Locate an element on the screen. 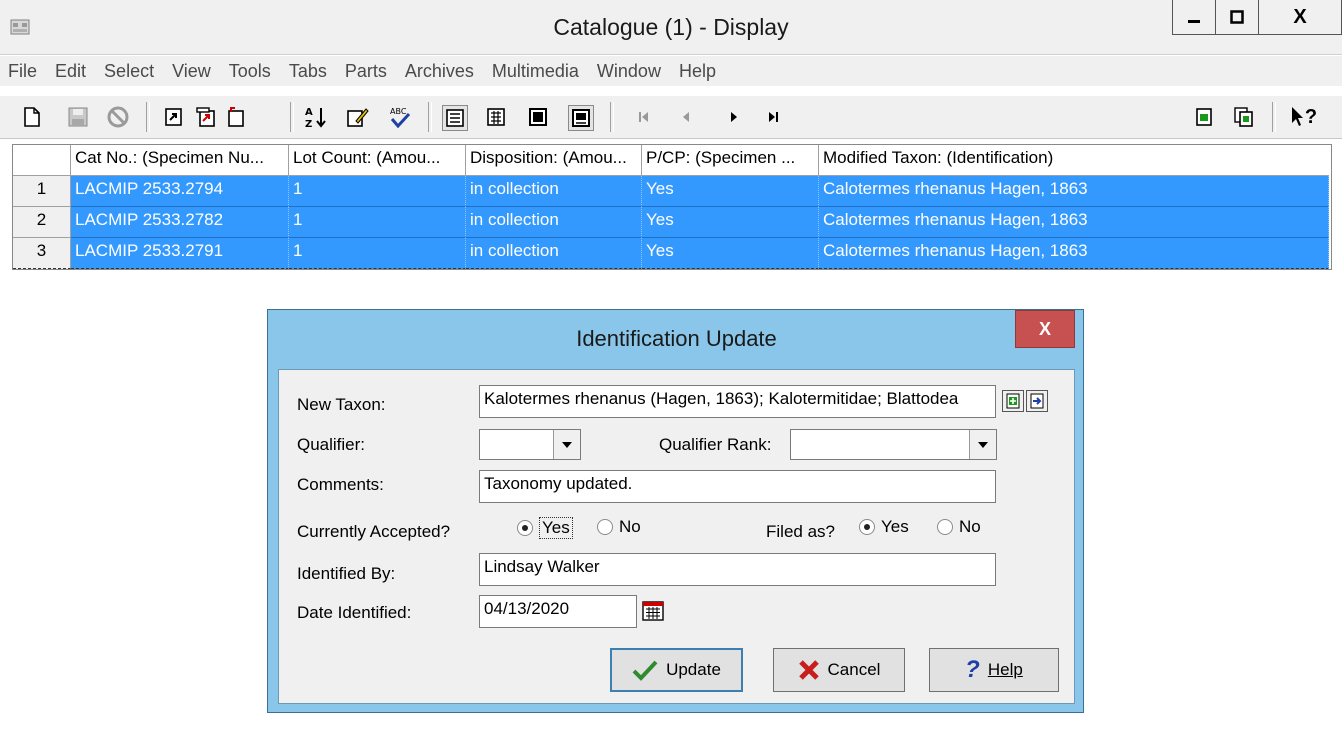  sort-button: AZ is located at coordinates (316, 117).